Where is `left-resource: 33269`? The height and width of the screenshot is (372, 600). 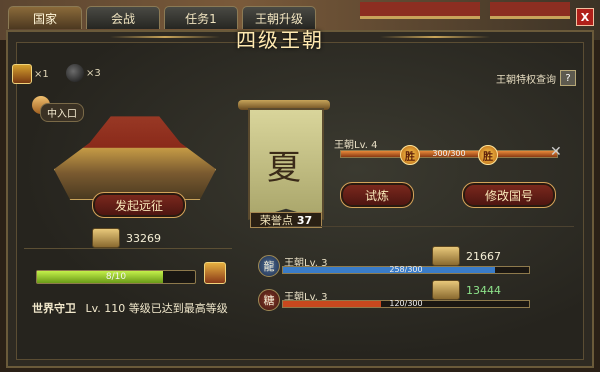
left-resource: 33269 is located at coordinates (126, 238).